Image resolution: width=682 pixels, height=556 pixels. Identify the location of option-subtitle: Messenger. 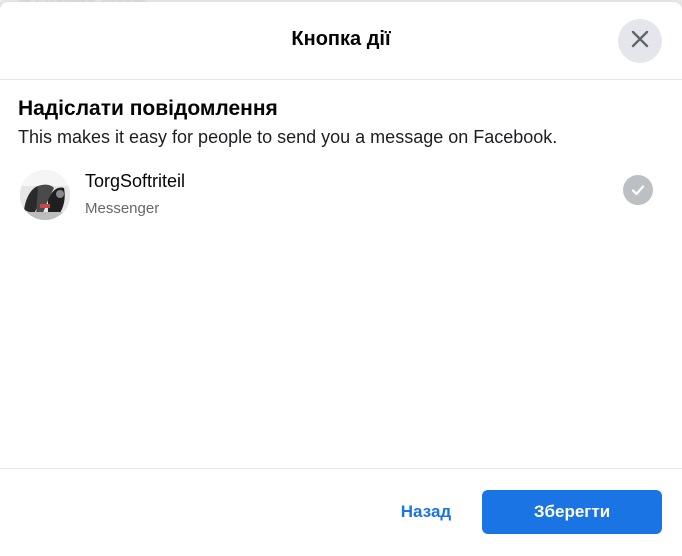
(122, 208).